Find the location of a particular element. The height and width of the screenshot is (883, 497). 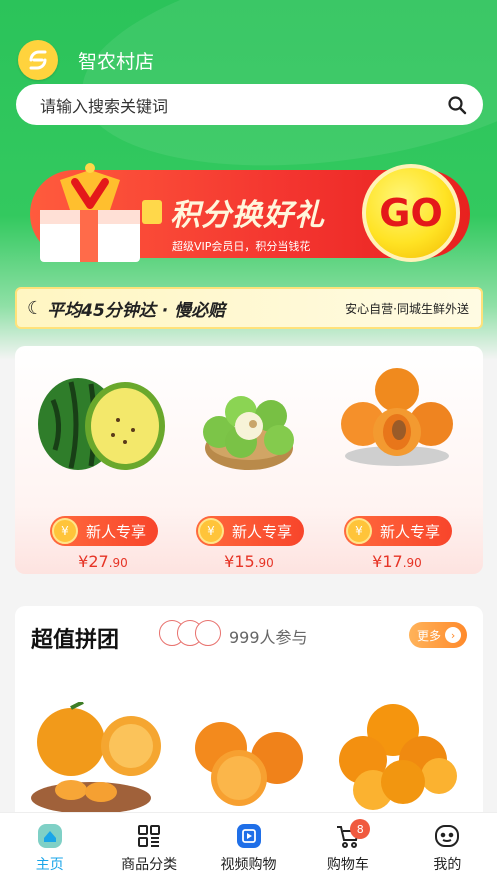

product-card: ¥ 新人专享 ¥27.90 is located at coordinates (103, 465).